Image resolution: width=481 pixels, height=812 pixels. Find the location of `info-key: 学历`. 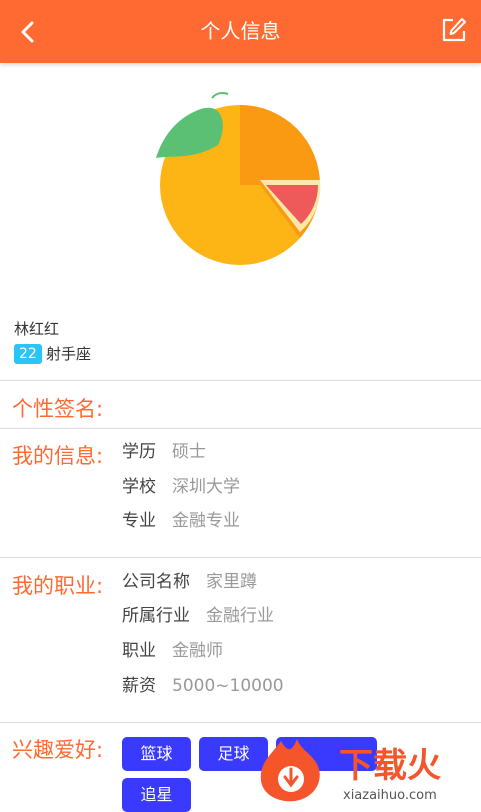

info-key: 学历 is located at coordinates (139, 452).